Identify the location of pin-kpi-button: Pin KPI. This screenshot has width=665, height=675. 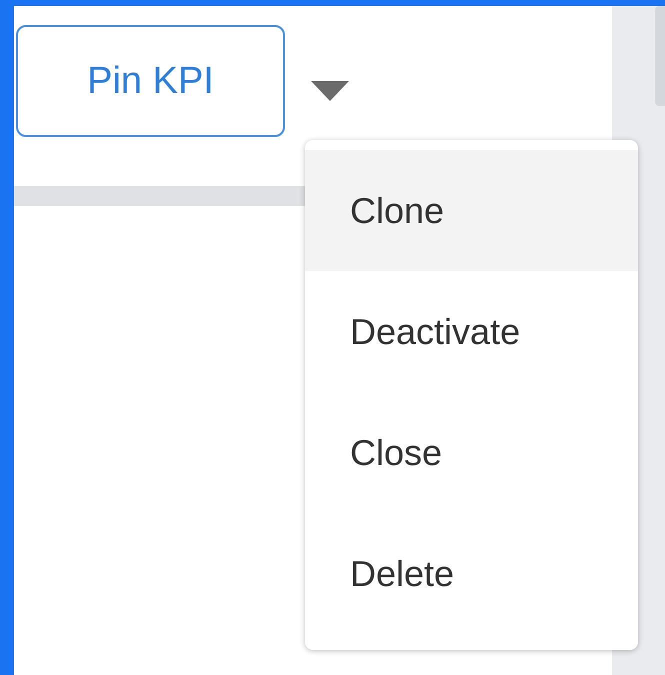
(150, 81).